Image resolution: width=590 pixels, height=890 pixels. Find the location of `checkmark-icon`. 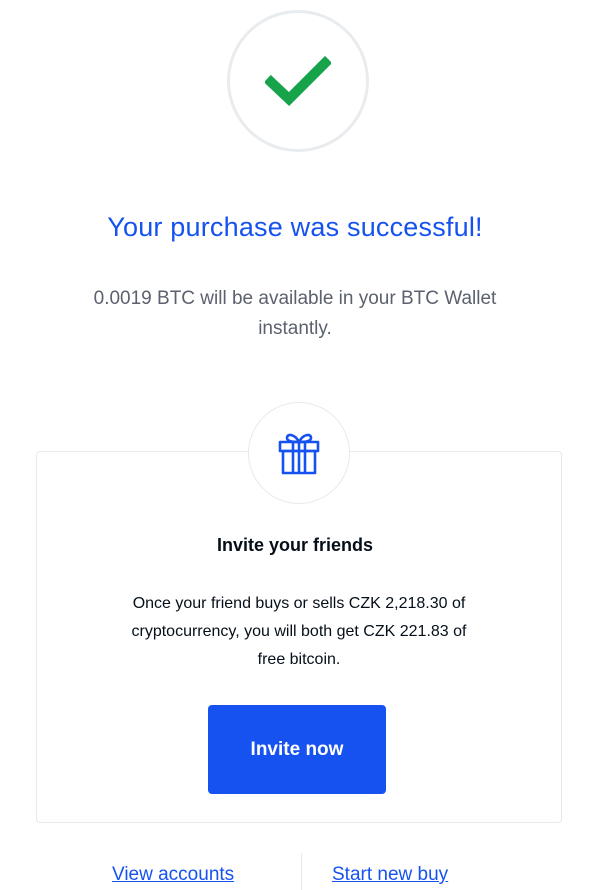

checkmark-icon is located at coordinates (298, 81).